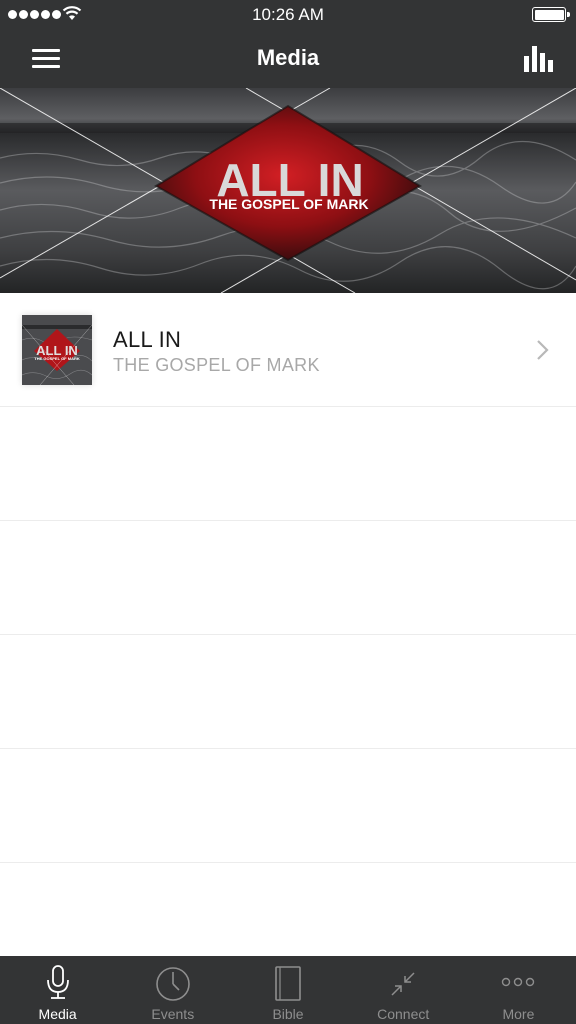  I want to click on connect-arrows-icon, so click(403, 984).